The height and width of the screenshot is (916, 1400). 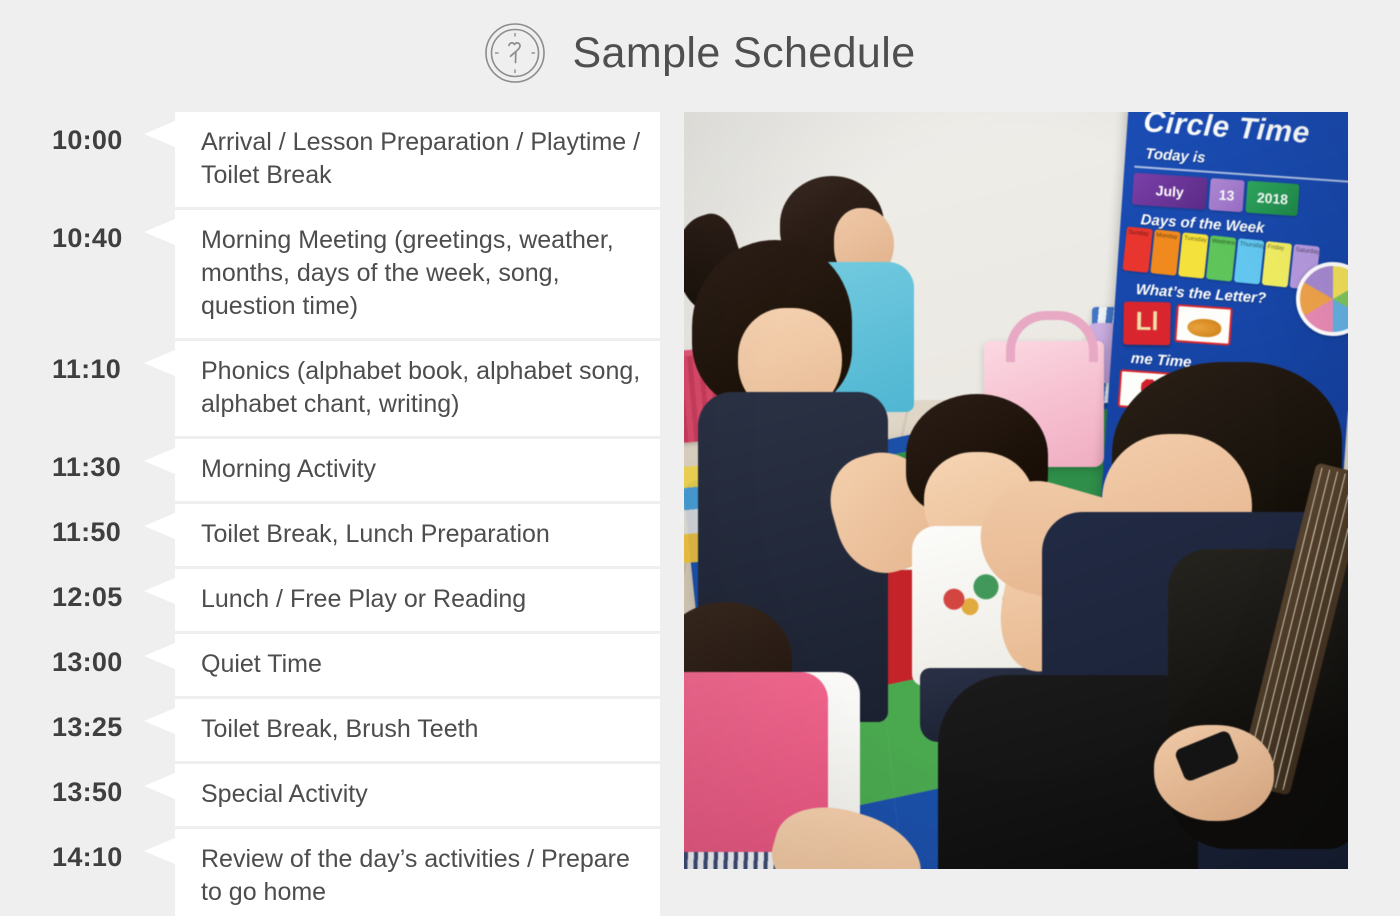 I want to click on schedule-row: 13:50 Special Activity, so click(x=353, y=795).